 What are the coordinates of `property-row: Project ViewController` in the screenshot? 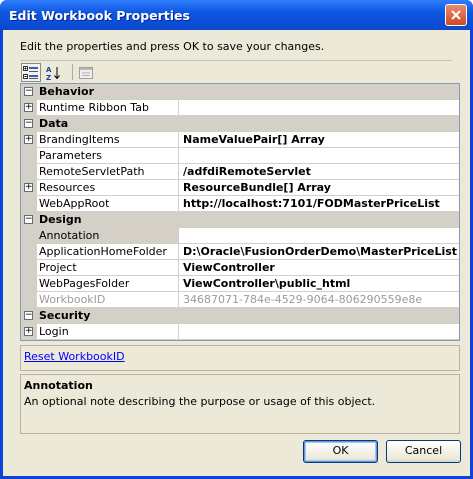 It's located at (240, 268).